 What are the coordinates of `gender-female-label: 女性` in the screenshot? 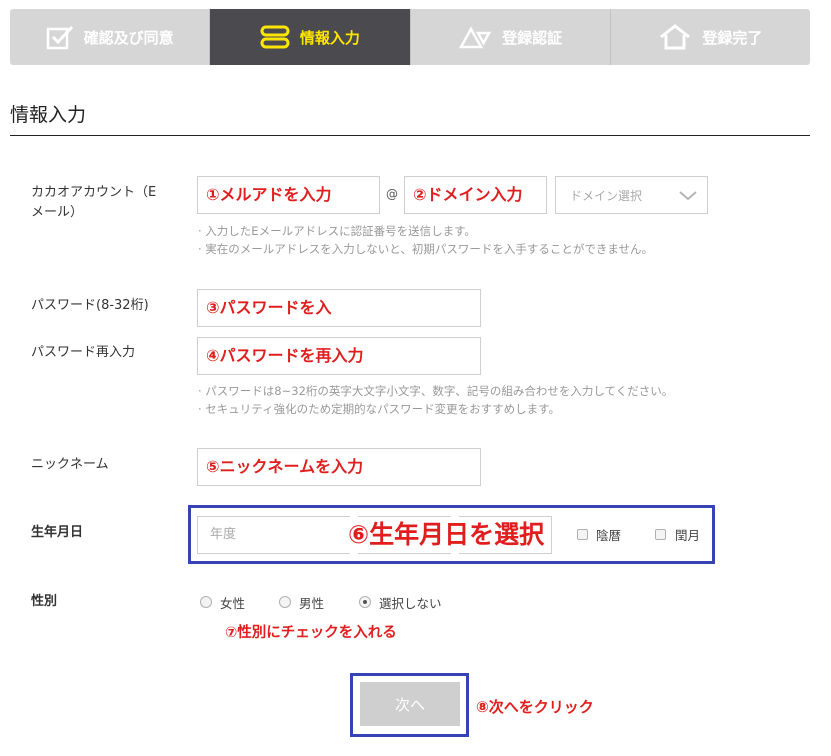 It's located at (233, 603).